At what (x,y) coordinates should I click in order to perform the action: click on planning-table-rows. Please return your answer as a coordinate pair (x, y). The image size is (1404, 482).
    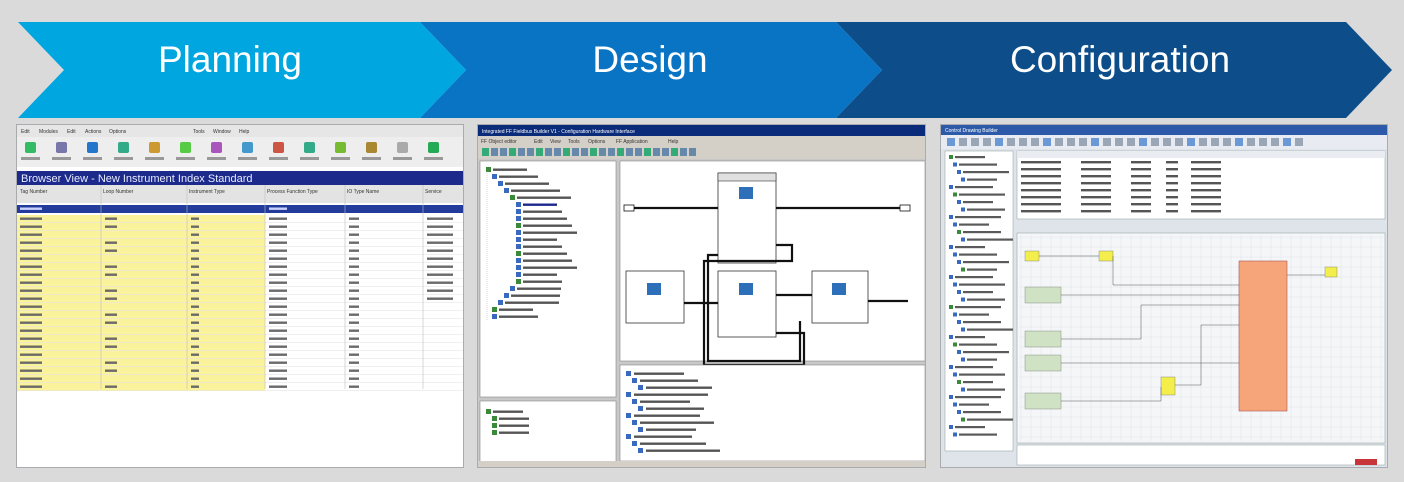
    Looking at the image, I should click on (240, 299).